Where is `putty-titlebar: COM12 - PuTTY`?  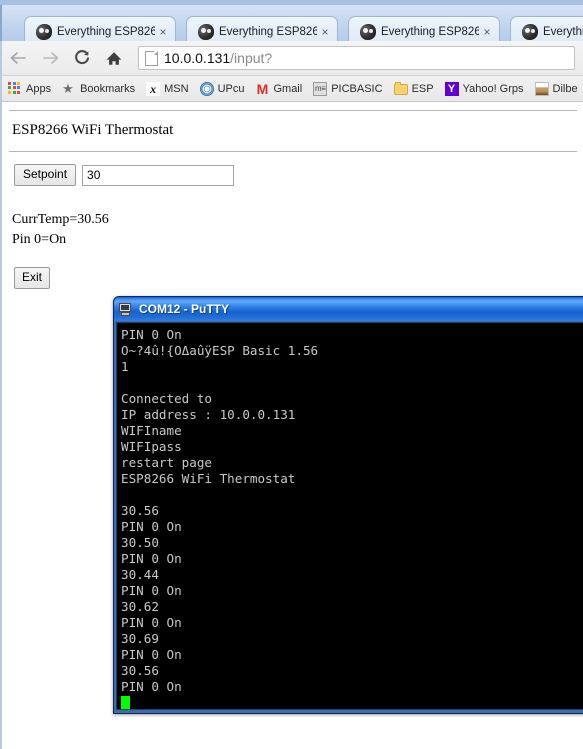
putty-titlebar: COM12 - PuTTY is located at coordinates (348, 309).